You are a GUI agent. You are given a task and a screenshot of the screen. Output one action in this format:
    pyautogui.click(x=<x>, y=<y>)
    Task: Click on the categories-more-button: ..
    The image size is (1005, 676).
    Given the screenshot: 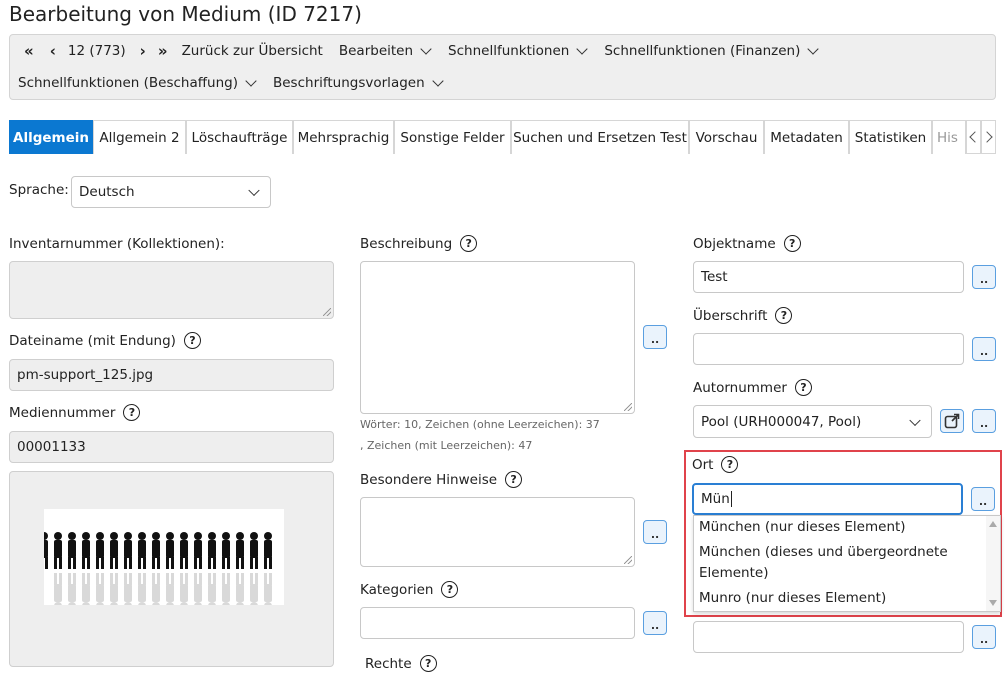 What is the action you would take?
    pyautogui.click(x=655, y=623)
    